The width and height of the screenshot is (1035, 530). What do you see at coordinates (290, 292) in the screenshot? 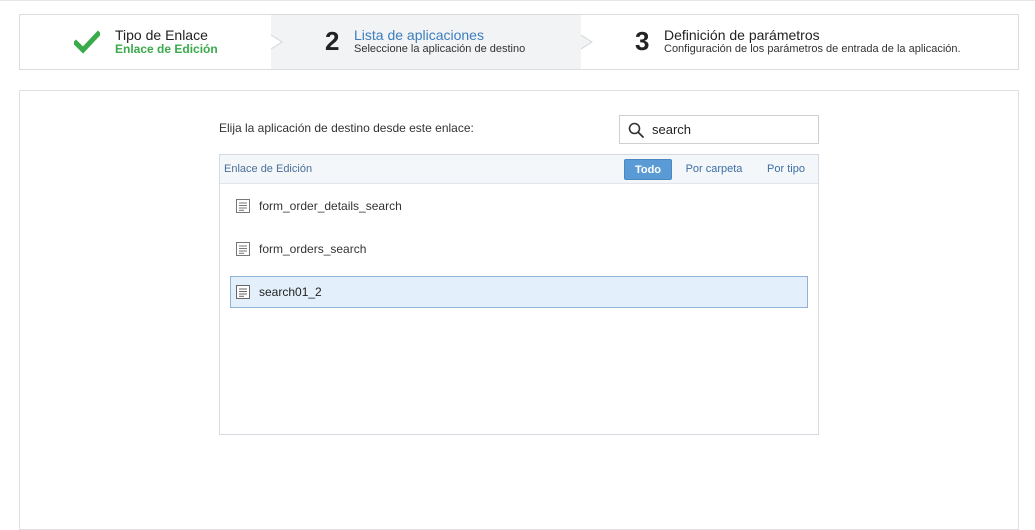
I see `list-item-label: search01_2` at bounding box center [290, 292].